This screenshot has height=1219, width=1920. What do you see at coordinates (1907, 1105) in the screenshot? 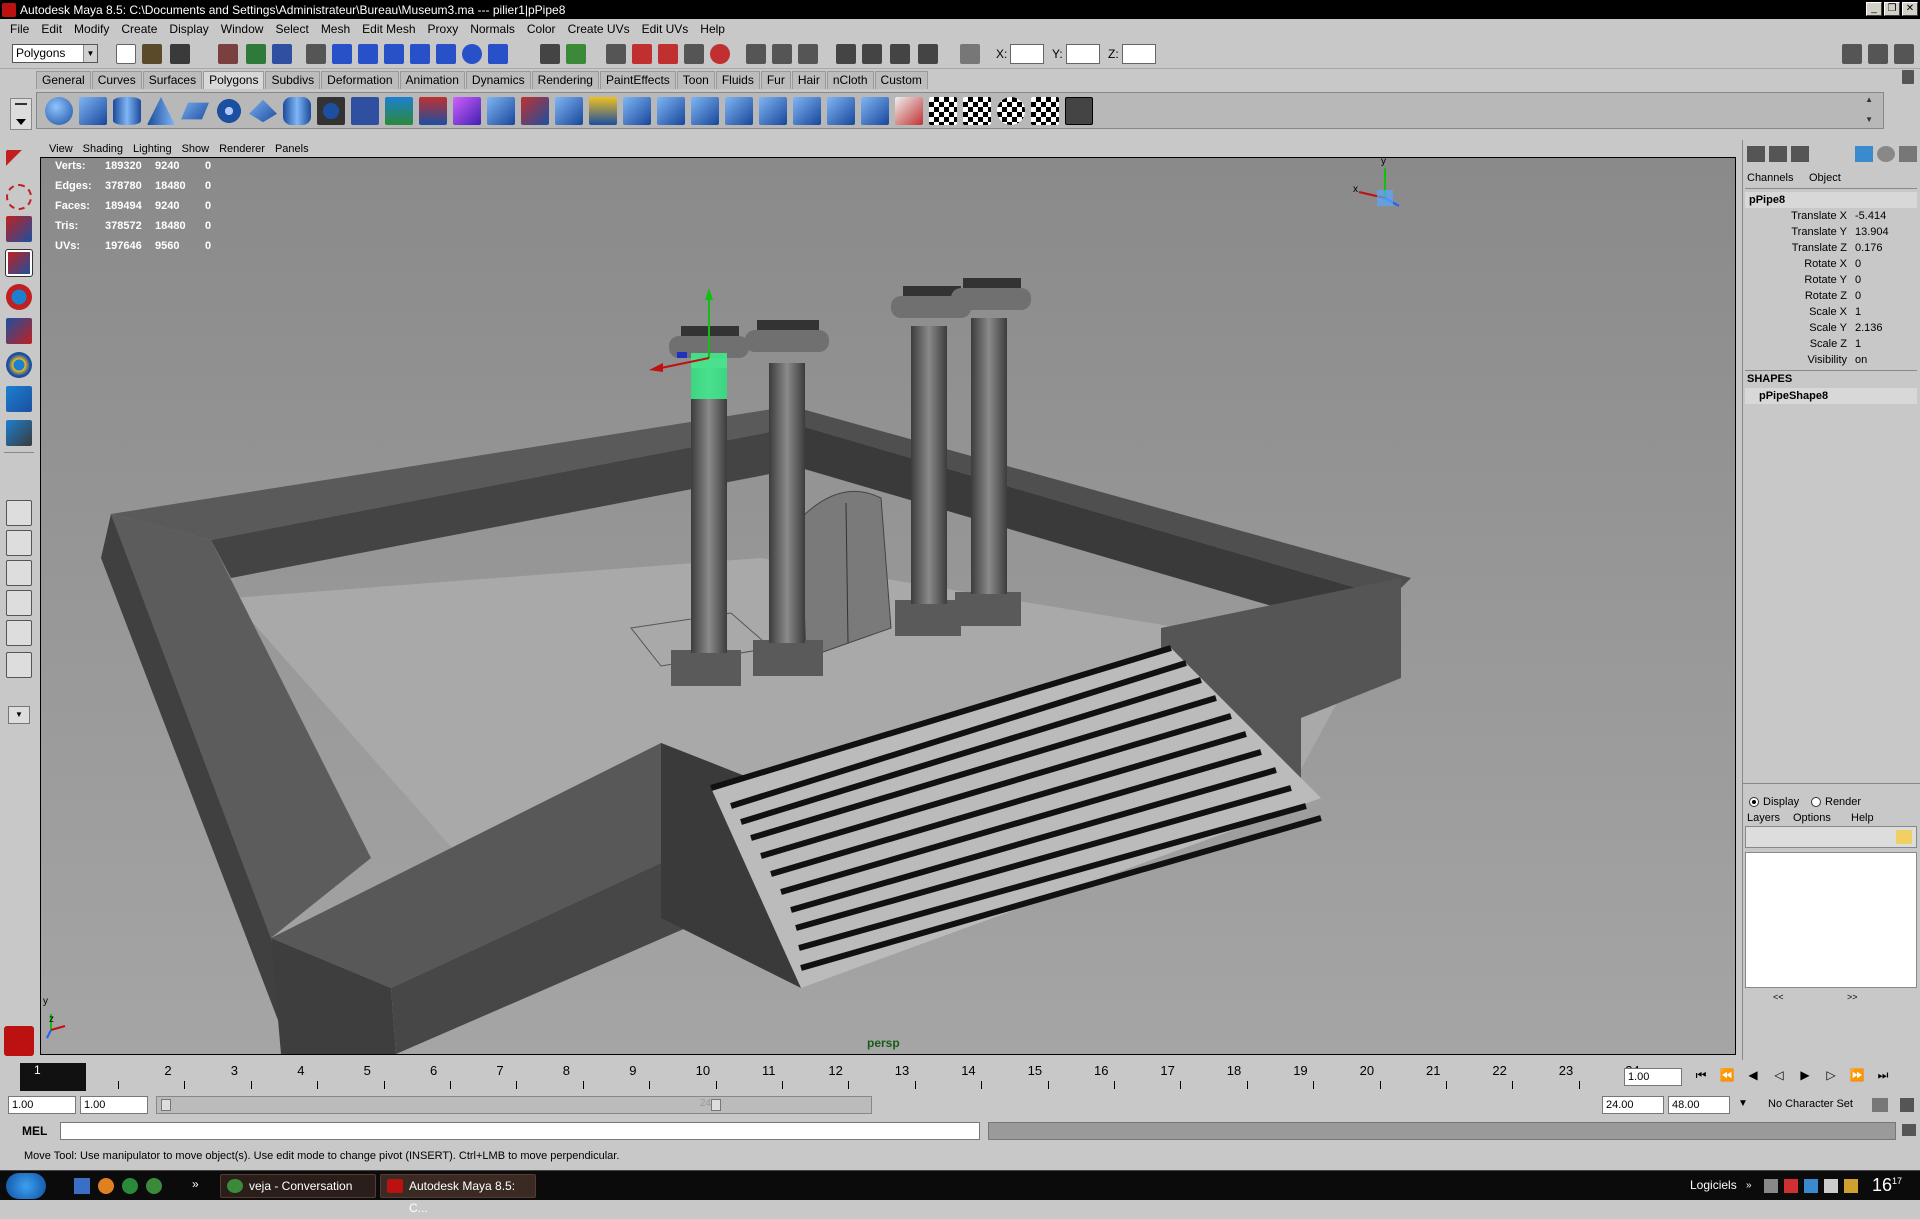
I see `animation-prefs-icon` at bounding box center [1907, 1105].